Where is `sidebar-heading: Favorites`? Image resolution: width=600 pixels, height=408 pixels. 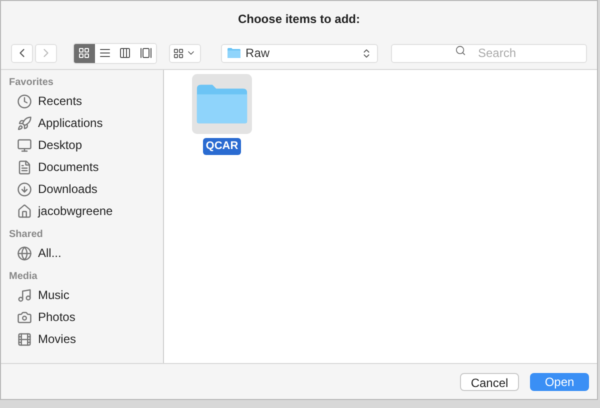
sidebar-heading: Favorites is located at coordinates (31, 83).